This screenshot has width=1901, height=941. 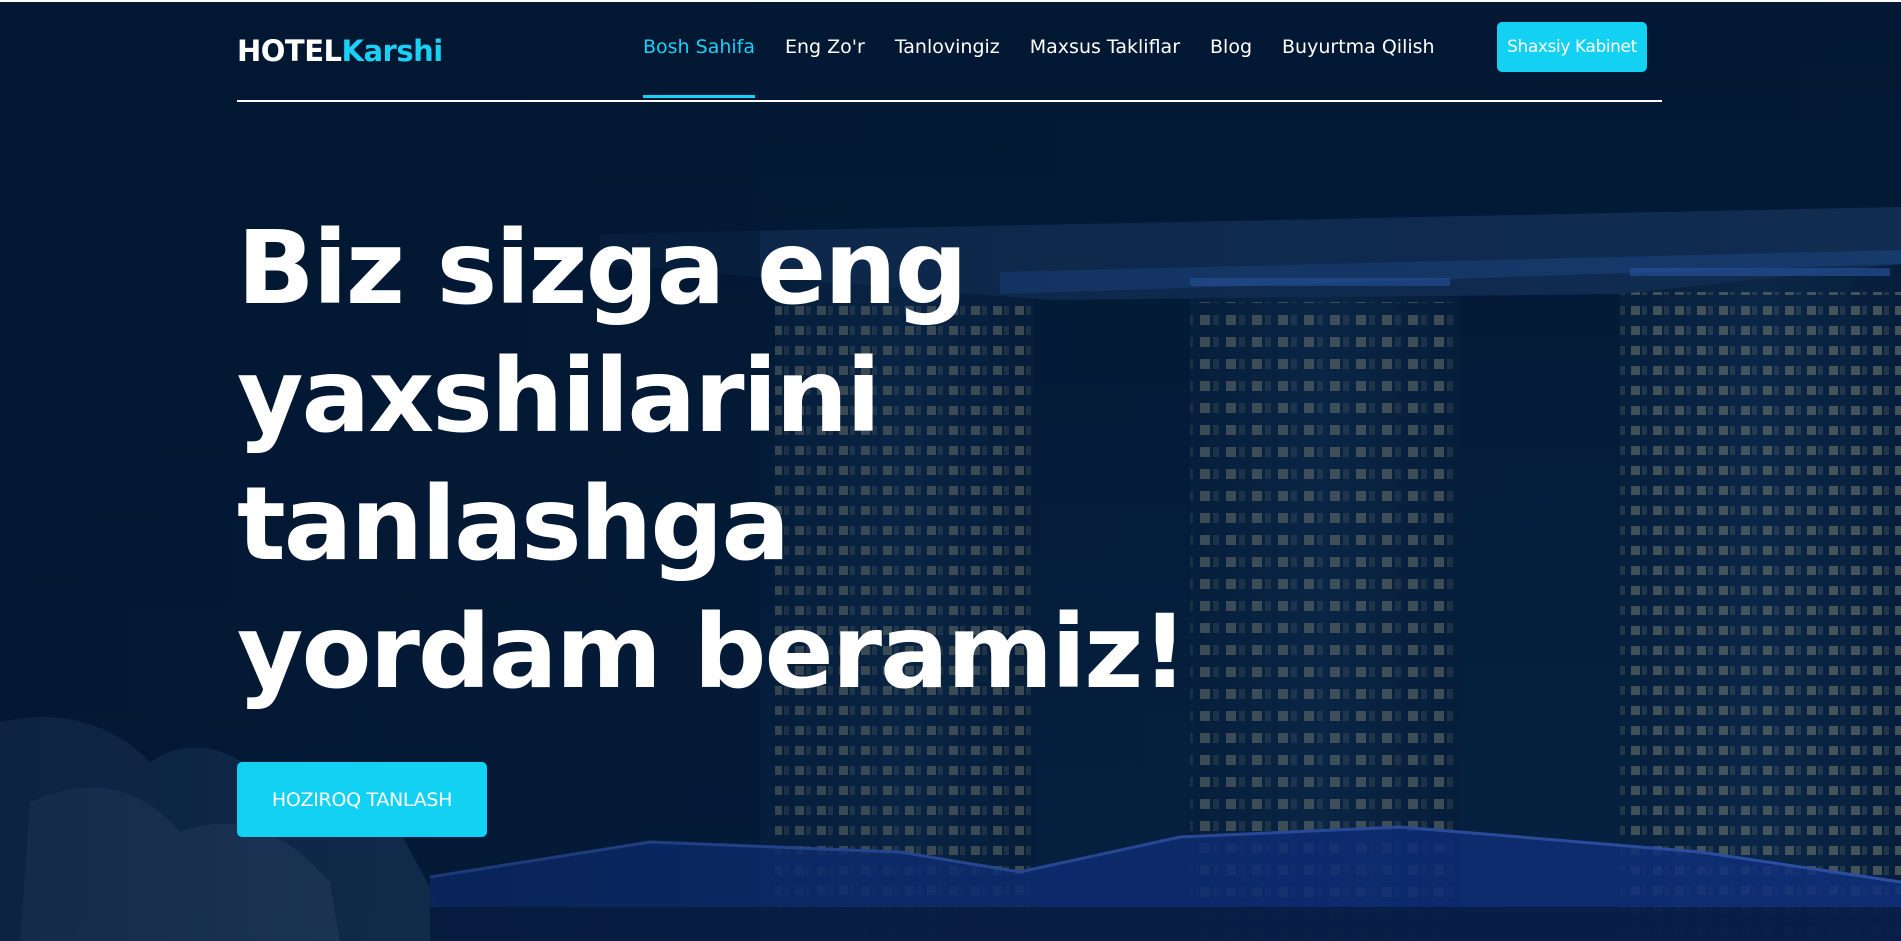 I want to click on personal-cabinet-button: Shaxsiy Kabinet, so click(x=1572, y=47).